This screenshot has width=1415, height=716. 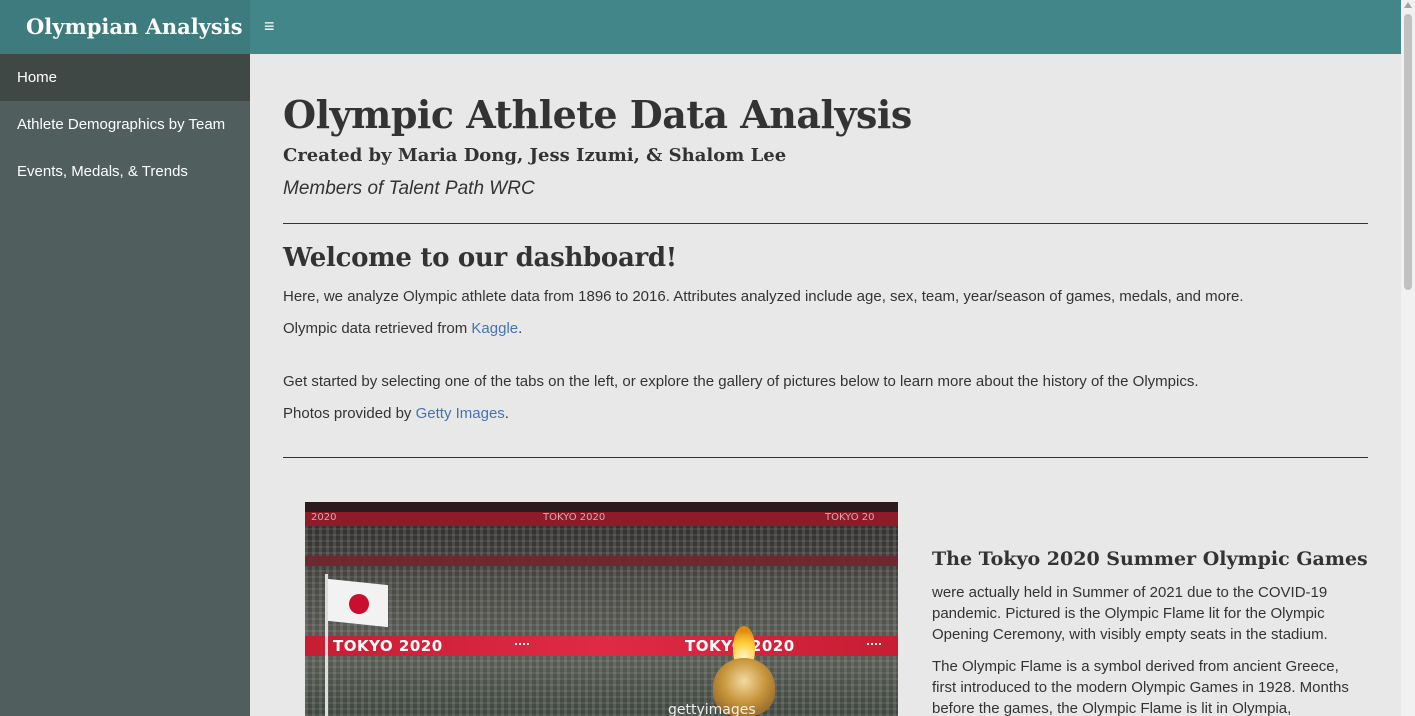 I want to click on page-scrollbar, so click(x=1408, y=358).